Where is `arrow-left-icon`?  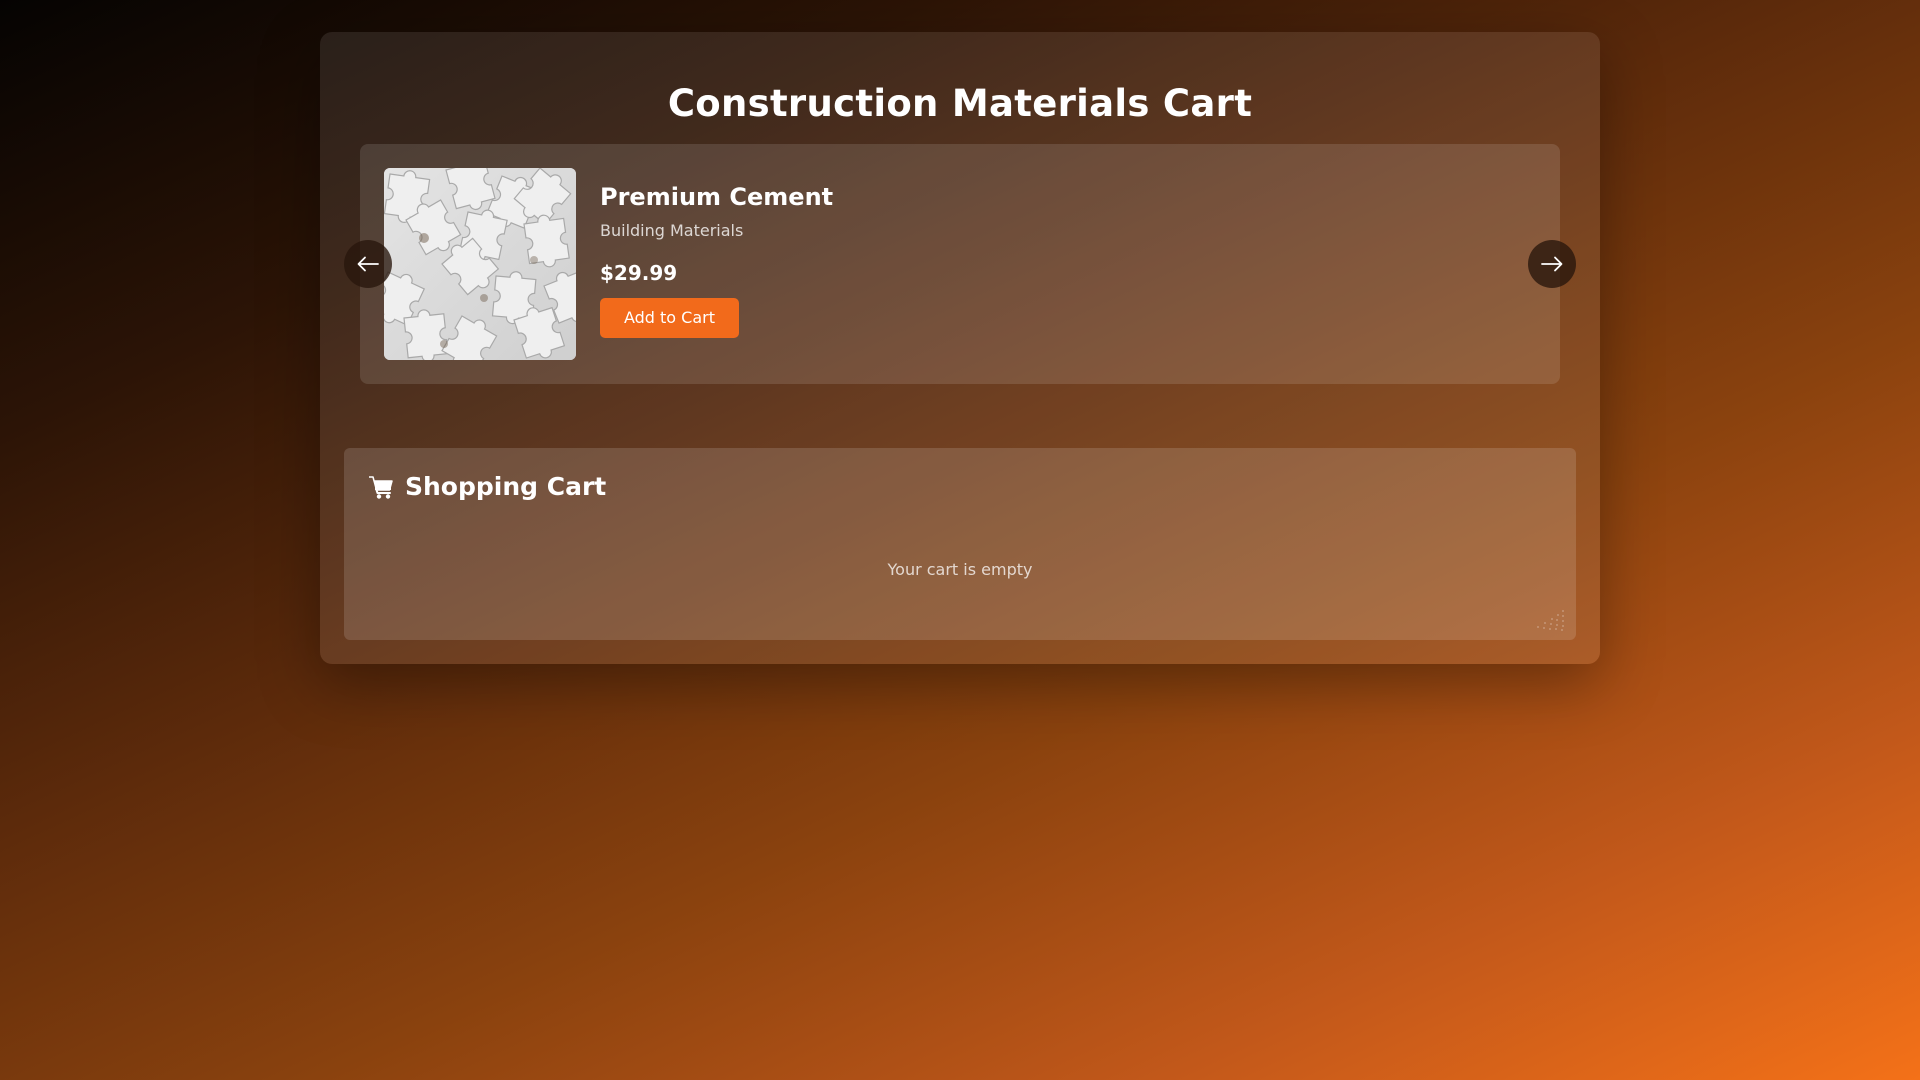
arrow-left-icon is located at coordinates (368, 264).